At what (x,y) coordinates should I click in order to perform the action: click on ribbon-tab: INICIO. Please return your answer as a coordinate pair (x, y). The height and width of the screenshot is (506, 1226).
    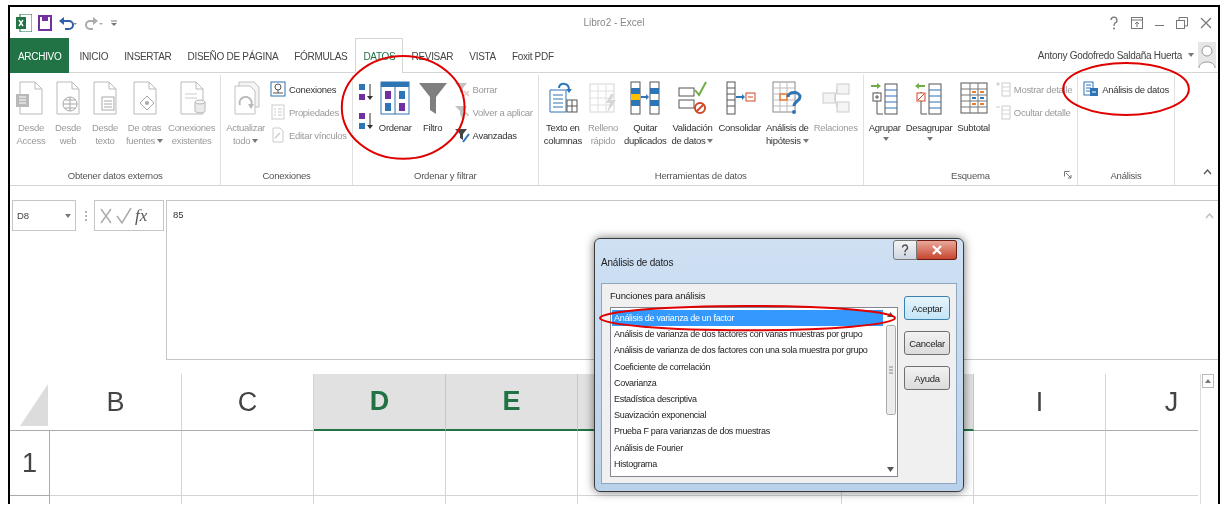
    Looking at the image, I should click on (94, 55).